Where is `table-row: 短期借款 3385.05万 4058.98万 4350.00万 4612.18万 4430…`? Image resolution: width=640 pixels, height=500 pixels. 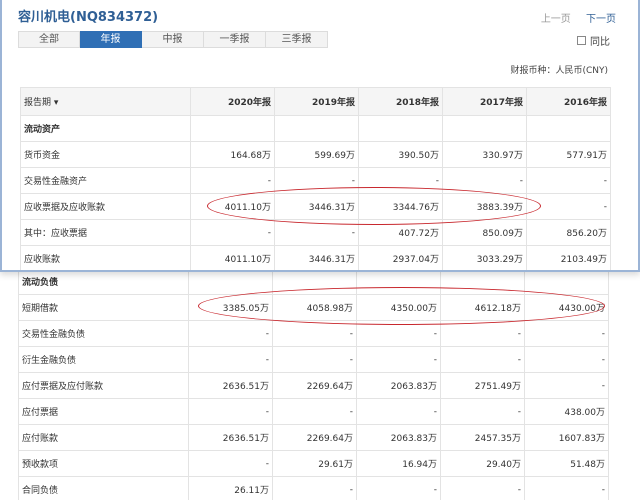 table-row: 短期借款 3385.05万 4058.98万 4350.00万 4612.18万 4430… is located at coordinates (313, 307).